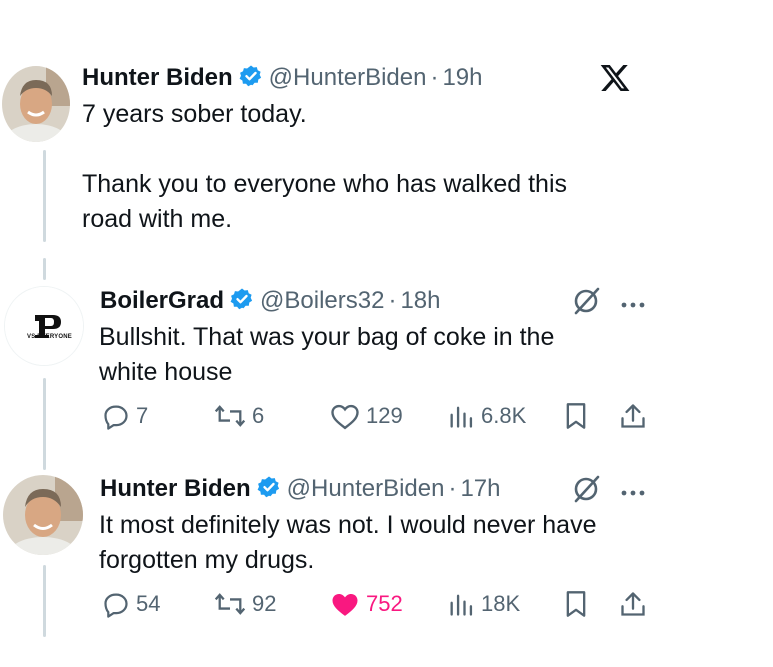 This screenshot has width=773, height=667. Describe the element at coordinates (207, 560) in the screenshot. I see `tweet-text-line: forgotten my drugs.` at that location.